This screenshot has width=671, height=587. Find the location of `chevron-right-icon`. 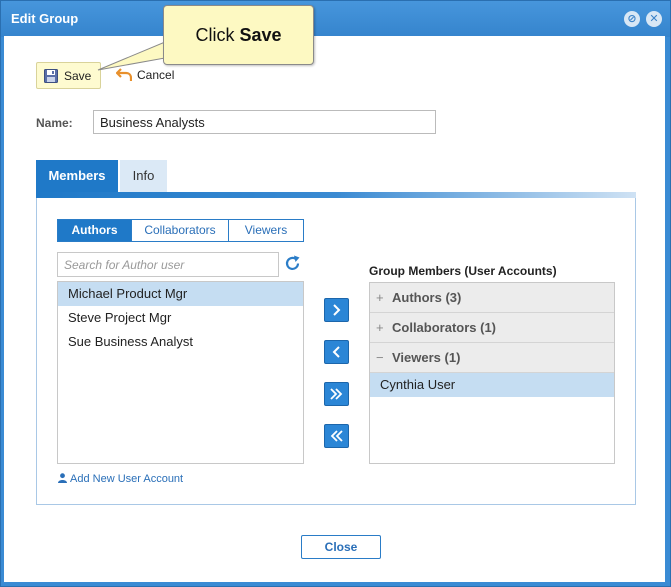

chevron-right-icon is located at coordinates (337, 310).